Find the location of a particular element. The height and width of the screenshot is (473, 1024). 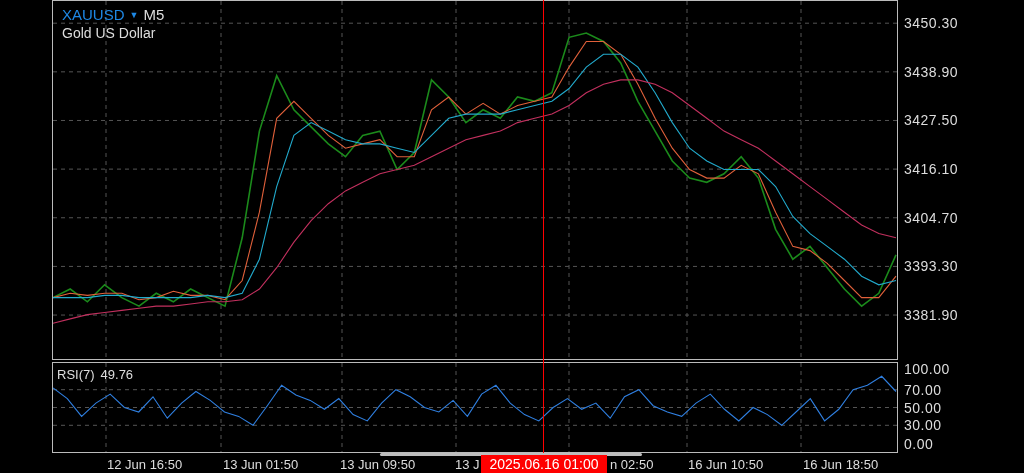

time-axis-label: 13 Jun 09:50 is located at coordinates (378, 464).